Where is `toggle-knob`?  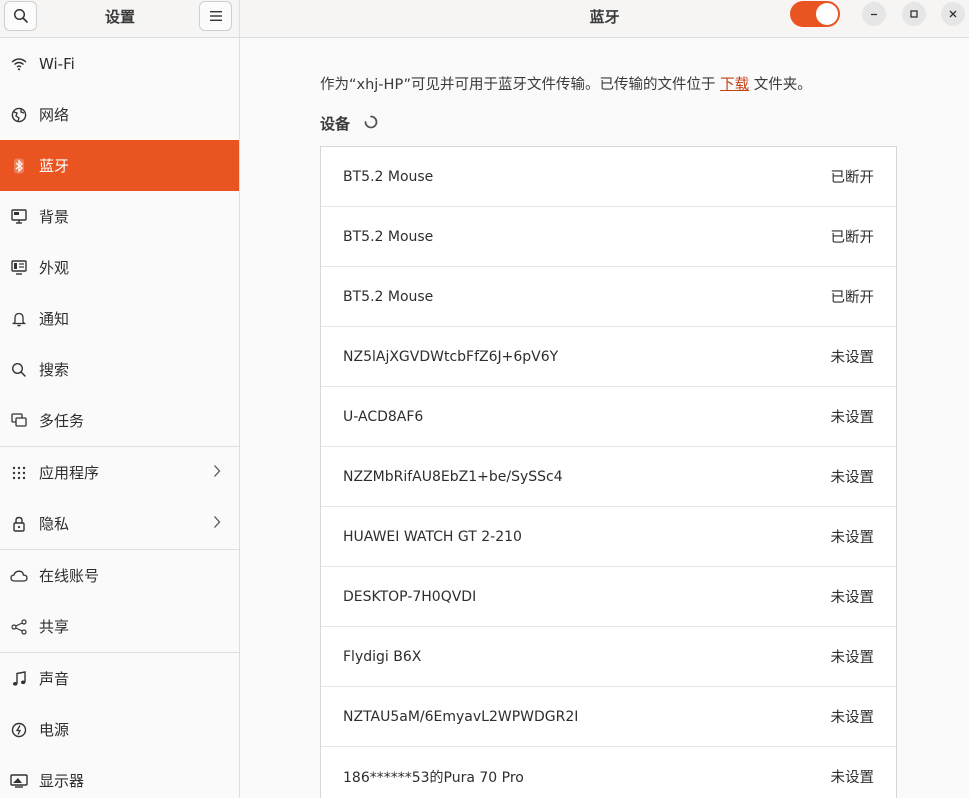
toggle-knob is located at coordinates (827, 14).